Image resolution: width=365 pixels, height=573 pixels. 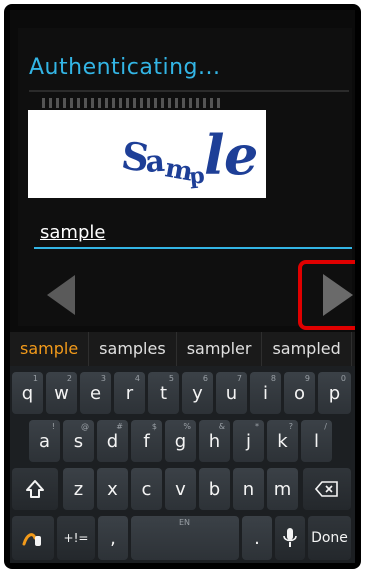 I want to click on key-label: a, so click(x=44, y=441).